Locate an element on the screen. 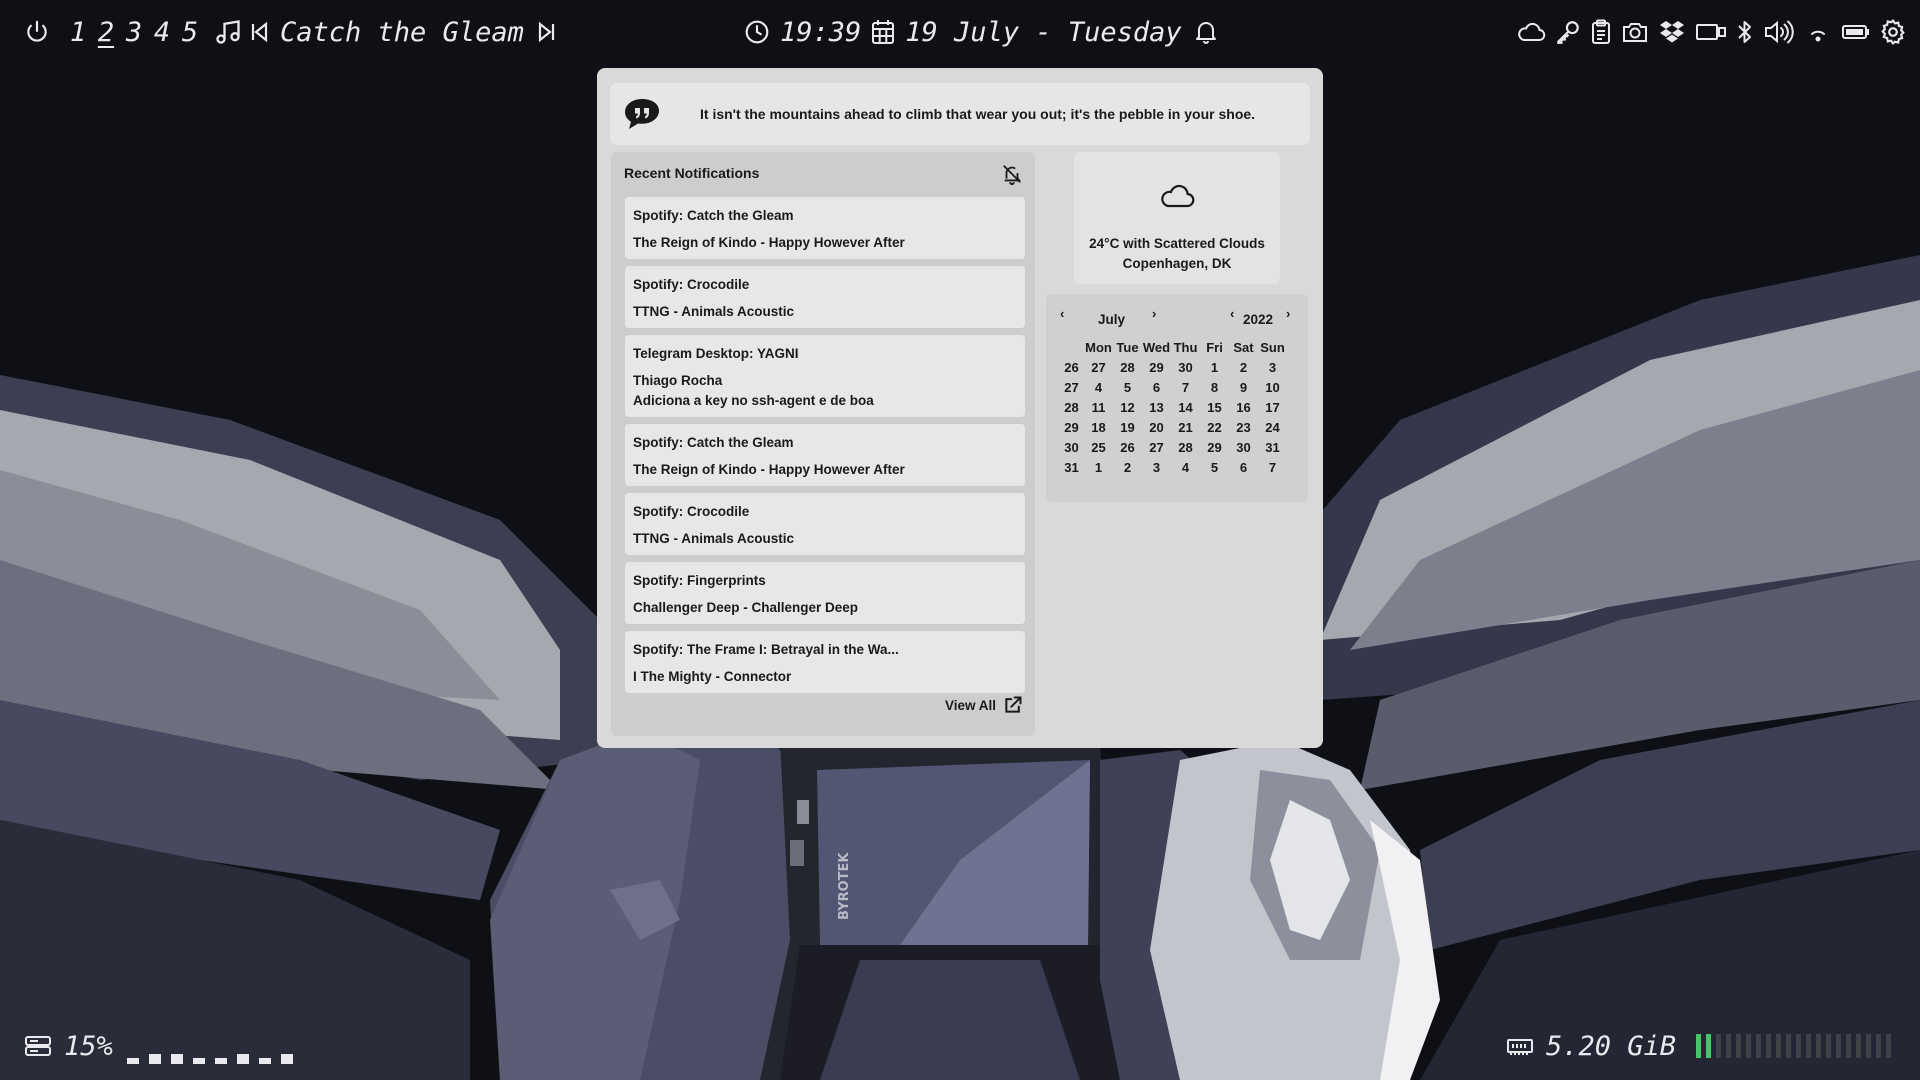  calendar-day: 25 is located at coordinates (1098, 448).